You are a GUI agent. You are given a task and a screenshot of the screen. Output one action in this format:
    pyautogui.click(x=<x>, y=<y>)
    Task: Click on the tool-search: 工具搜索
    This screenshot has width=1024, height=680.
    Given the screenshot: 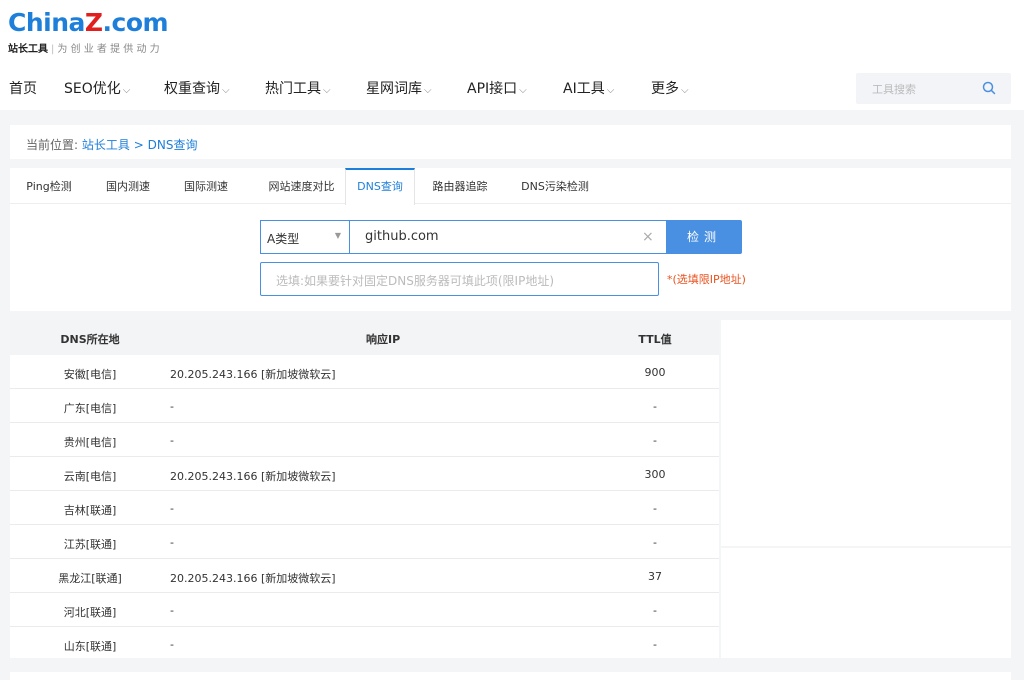 What is the action you would take?
    pyautogui.click(x=933, y=88)
    